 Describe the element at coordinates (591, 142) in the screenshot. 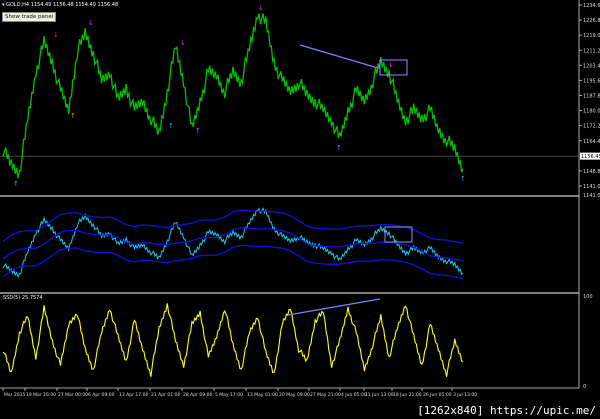

I see `price-tick-label: 1164.40` at that location.